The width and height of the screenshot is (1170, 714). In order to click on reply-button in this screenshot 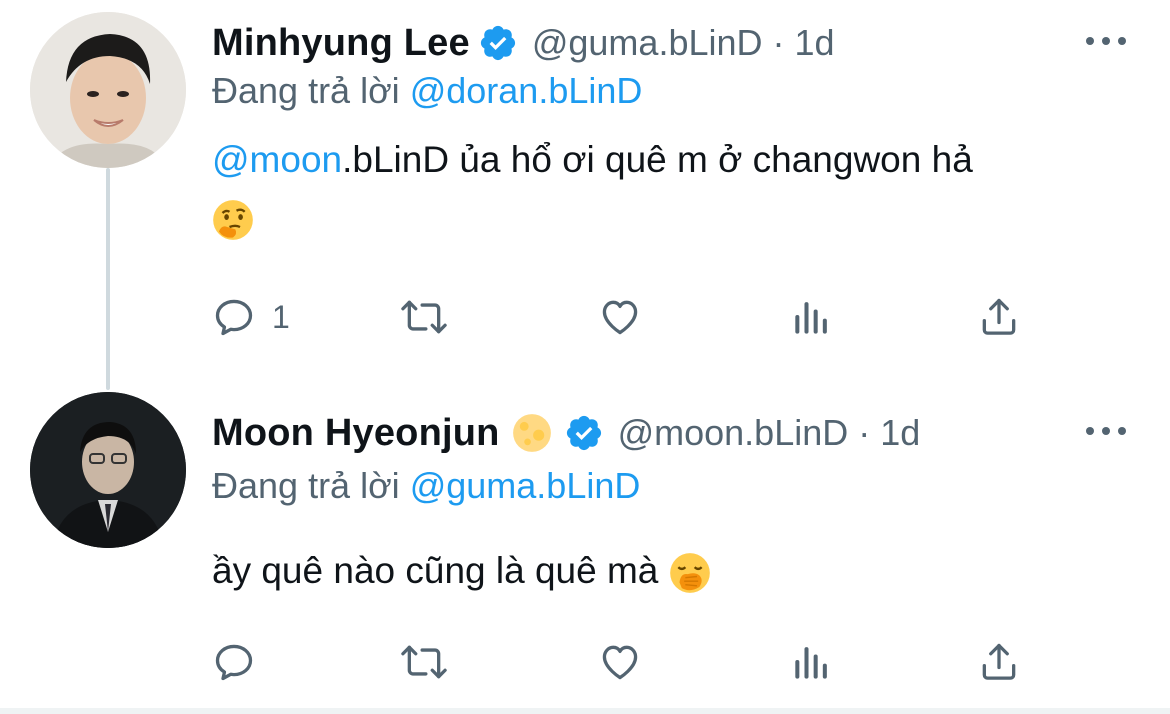, I will do `click(242, 662)`.